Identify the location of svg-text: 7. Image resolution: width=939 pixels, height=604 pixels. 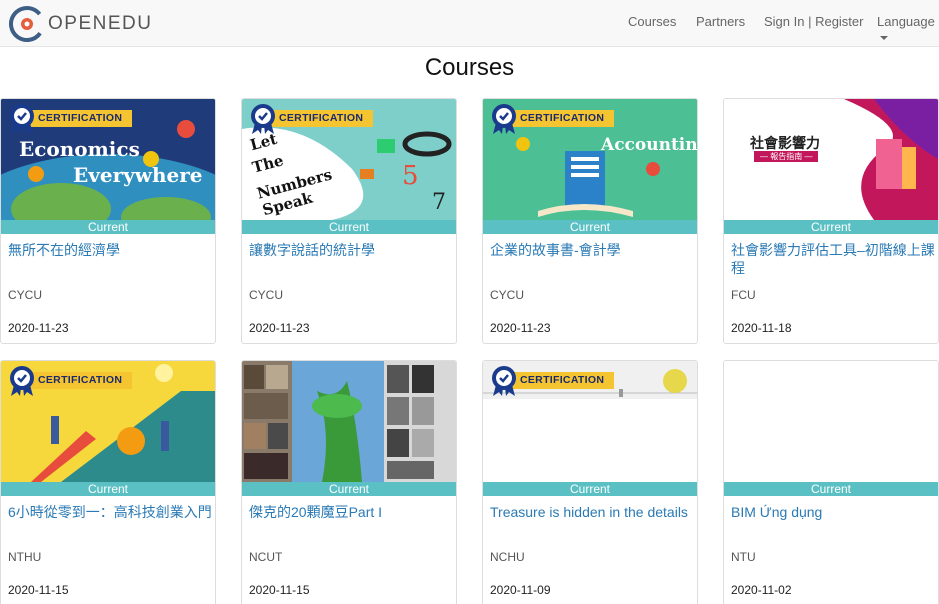
(439, 202).